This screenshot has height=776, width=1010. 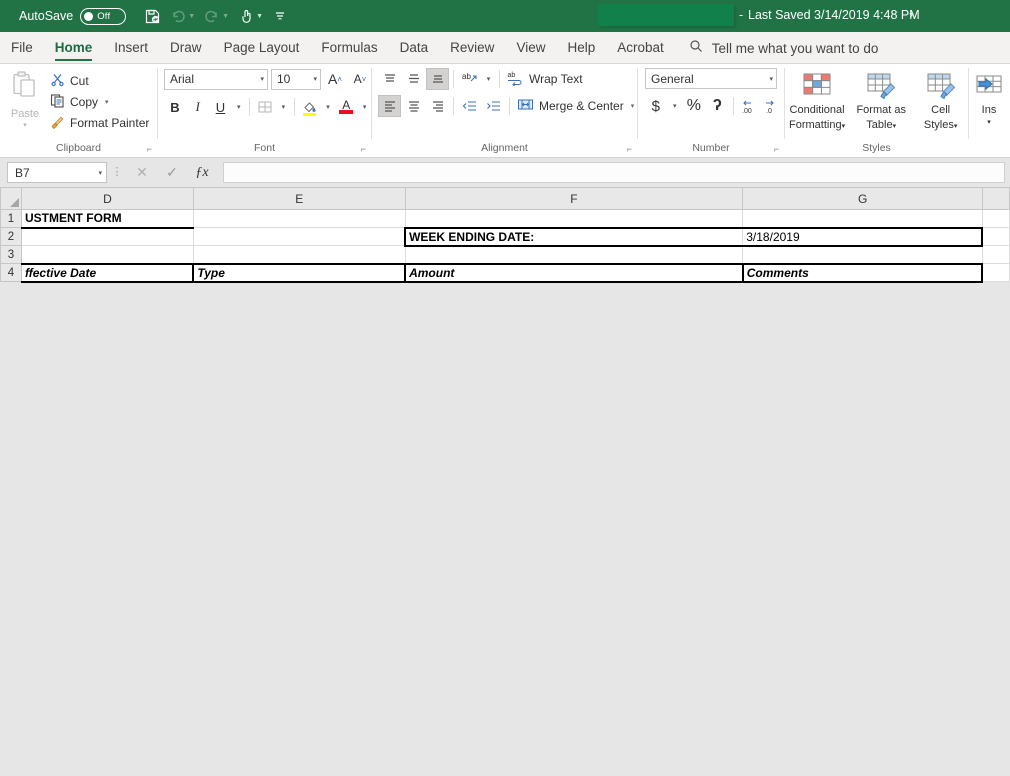 I want to click on last-saved-caret-icon: ▼, so click(x=911, y=15).